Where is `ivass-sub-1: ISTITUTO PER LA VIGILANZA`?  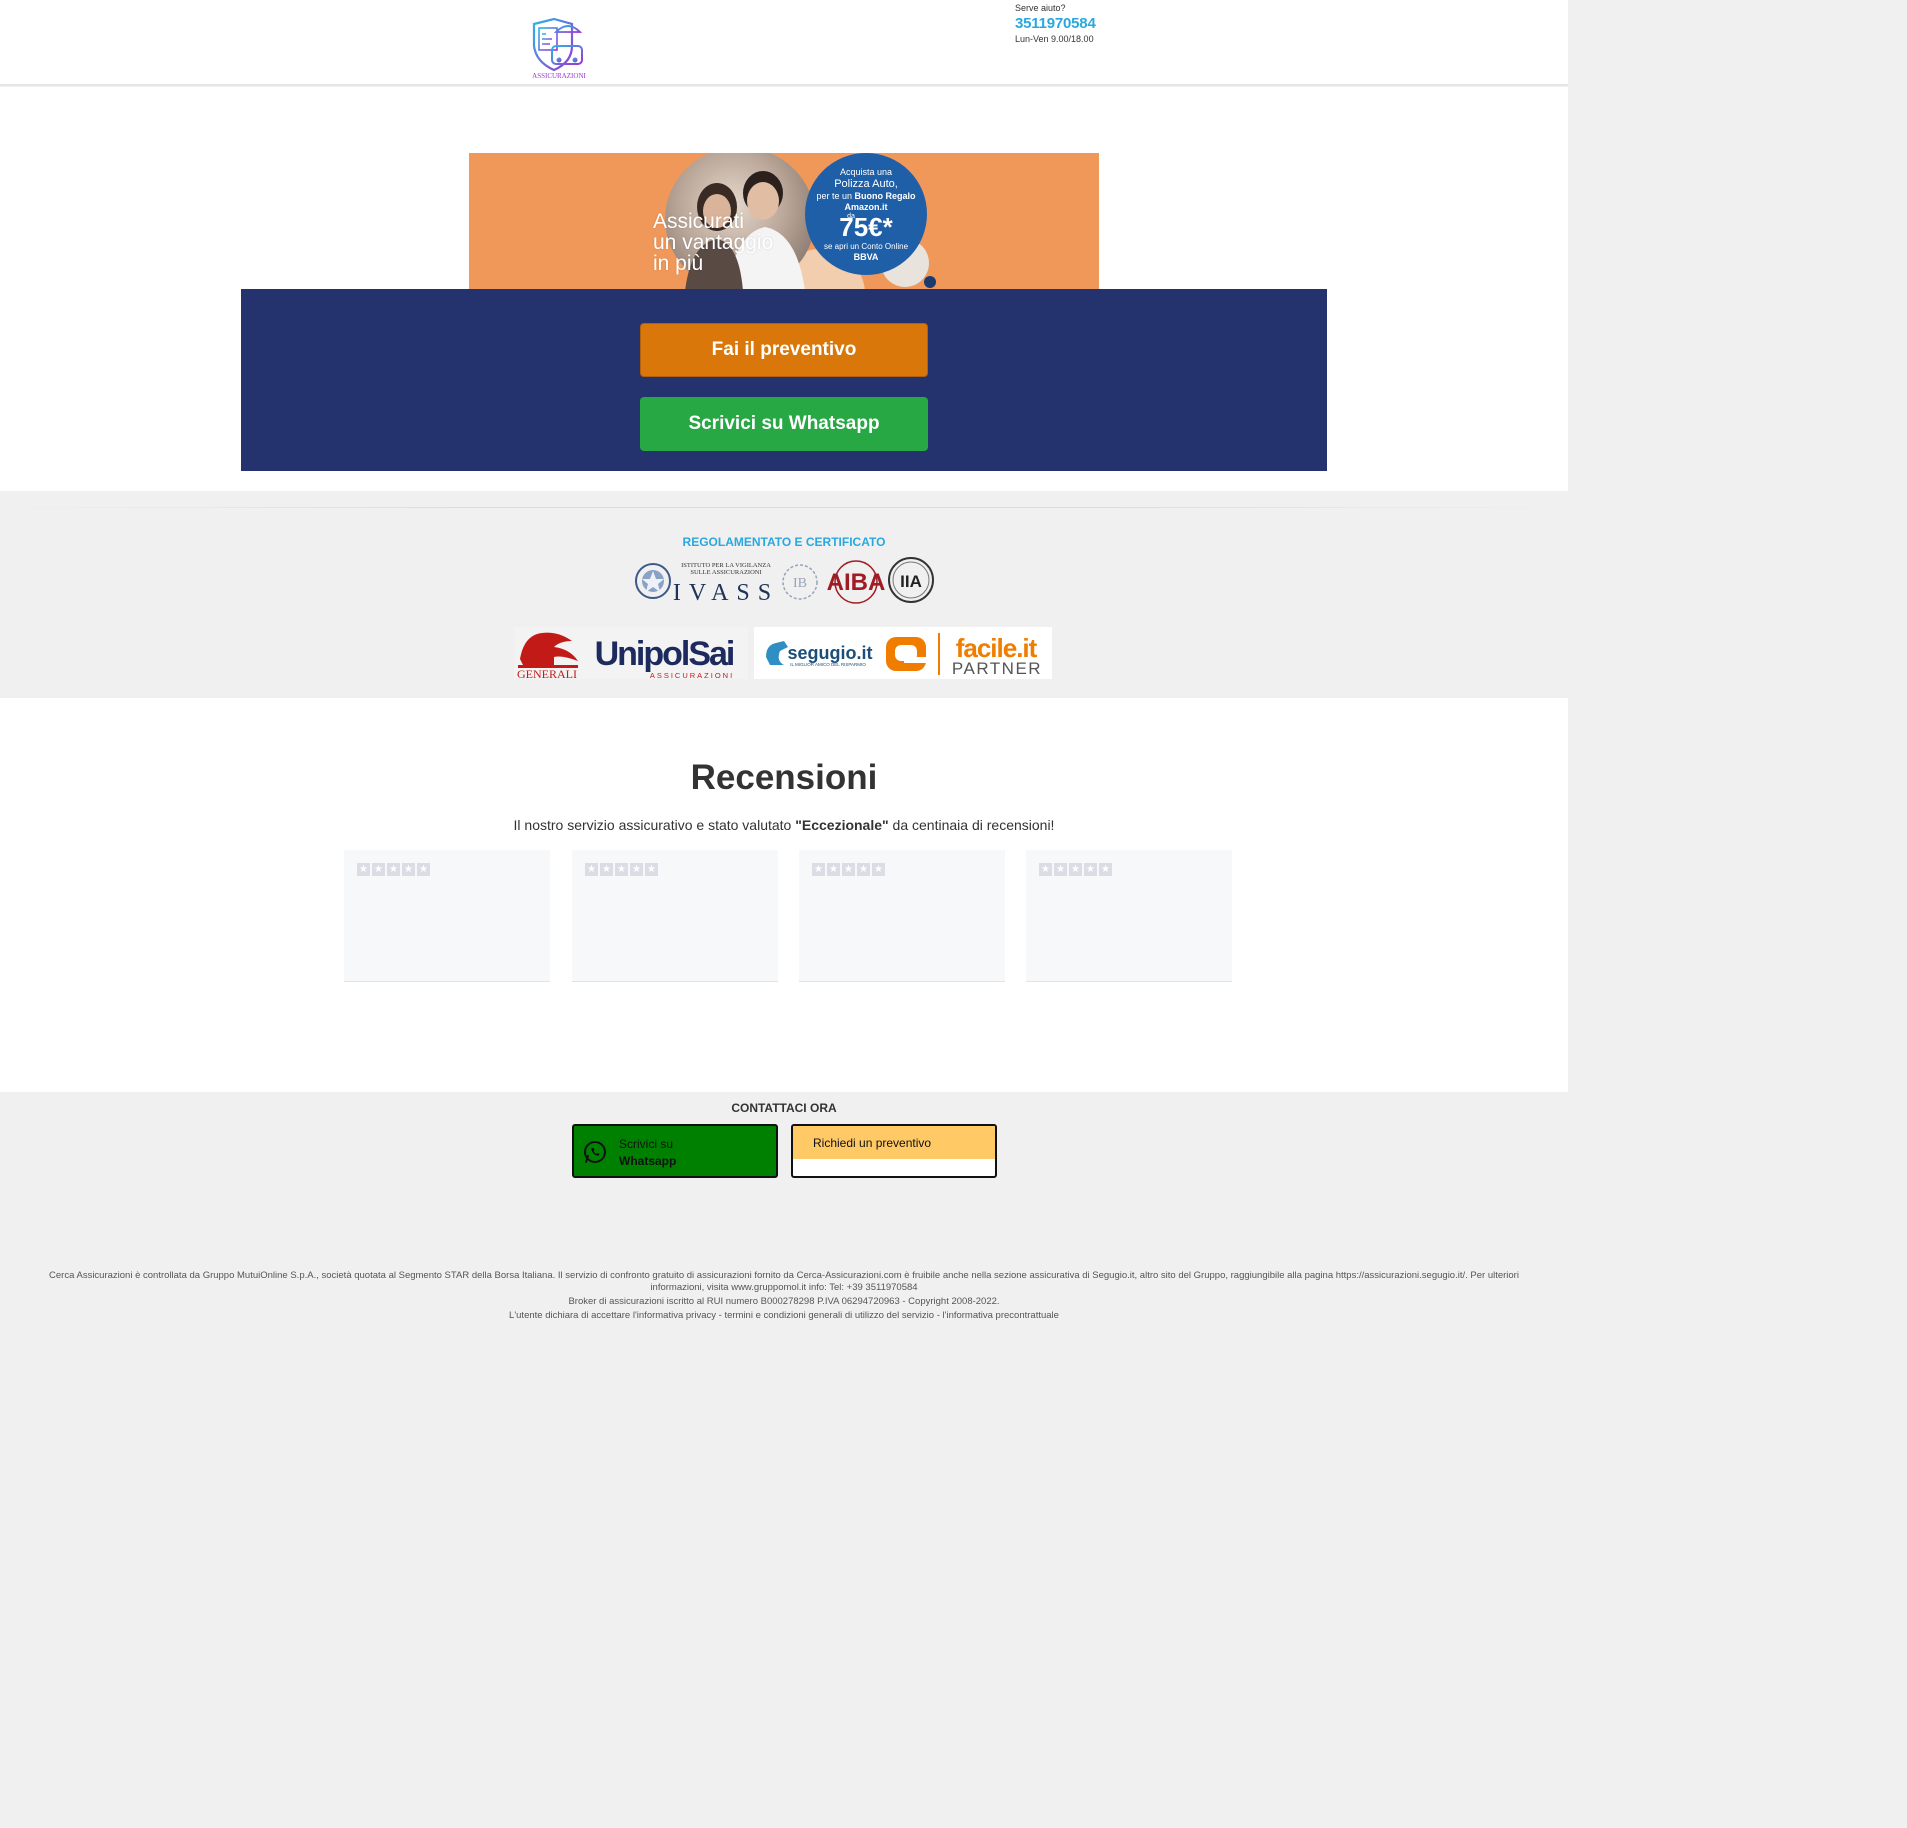 ivass-sub-1: ISTITUTO PER LA VIGILANZA is located at coordinates (726, 565).